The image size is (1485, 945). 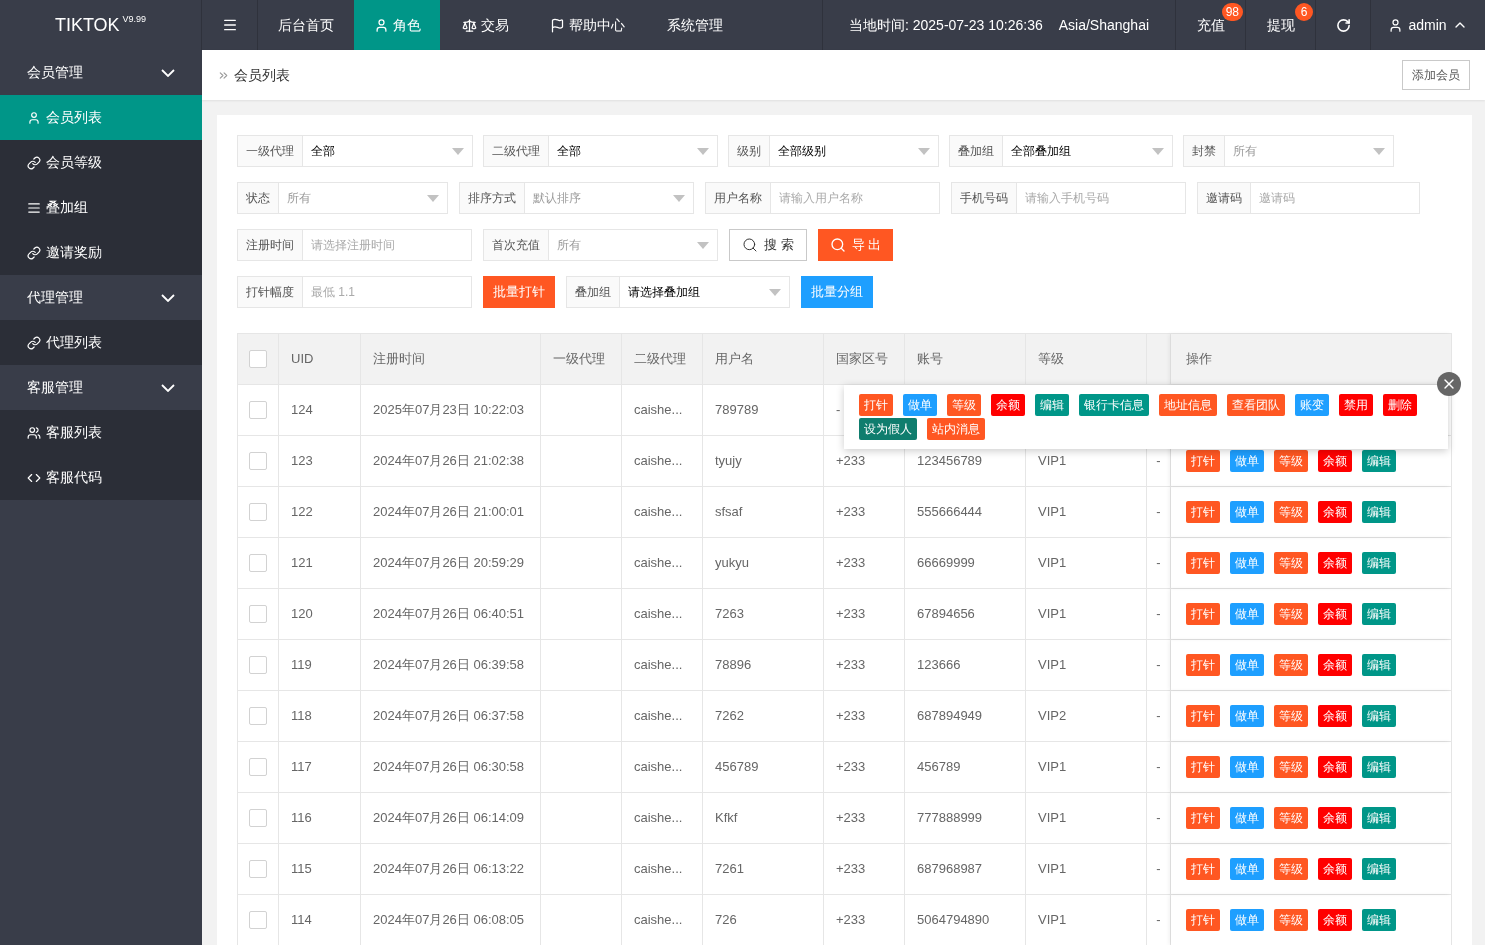 What do you see at coordinates (576, 198) in the screenshot?
I see `select-field: 排序方式 默认排序` at bounding box center [576, 198].